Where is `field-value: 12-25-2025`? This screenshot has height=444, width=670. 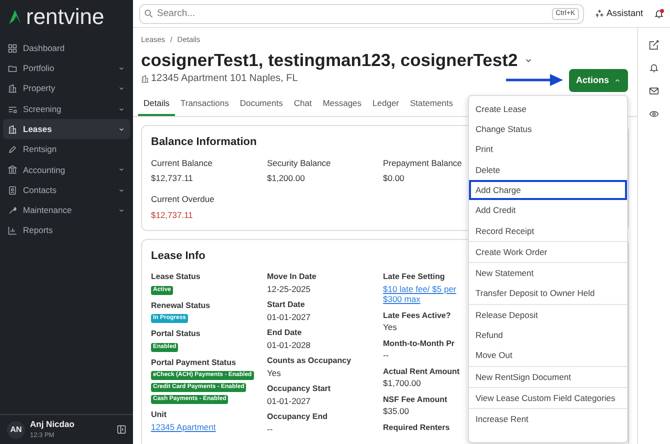 field-value: 12-25-2025 is located at coordinates (288, 289).